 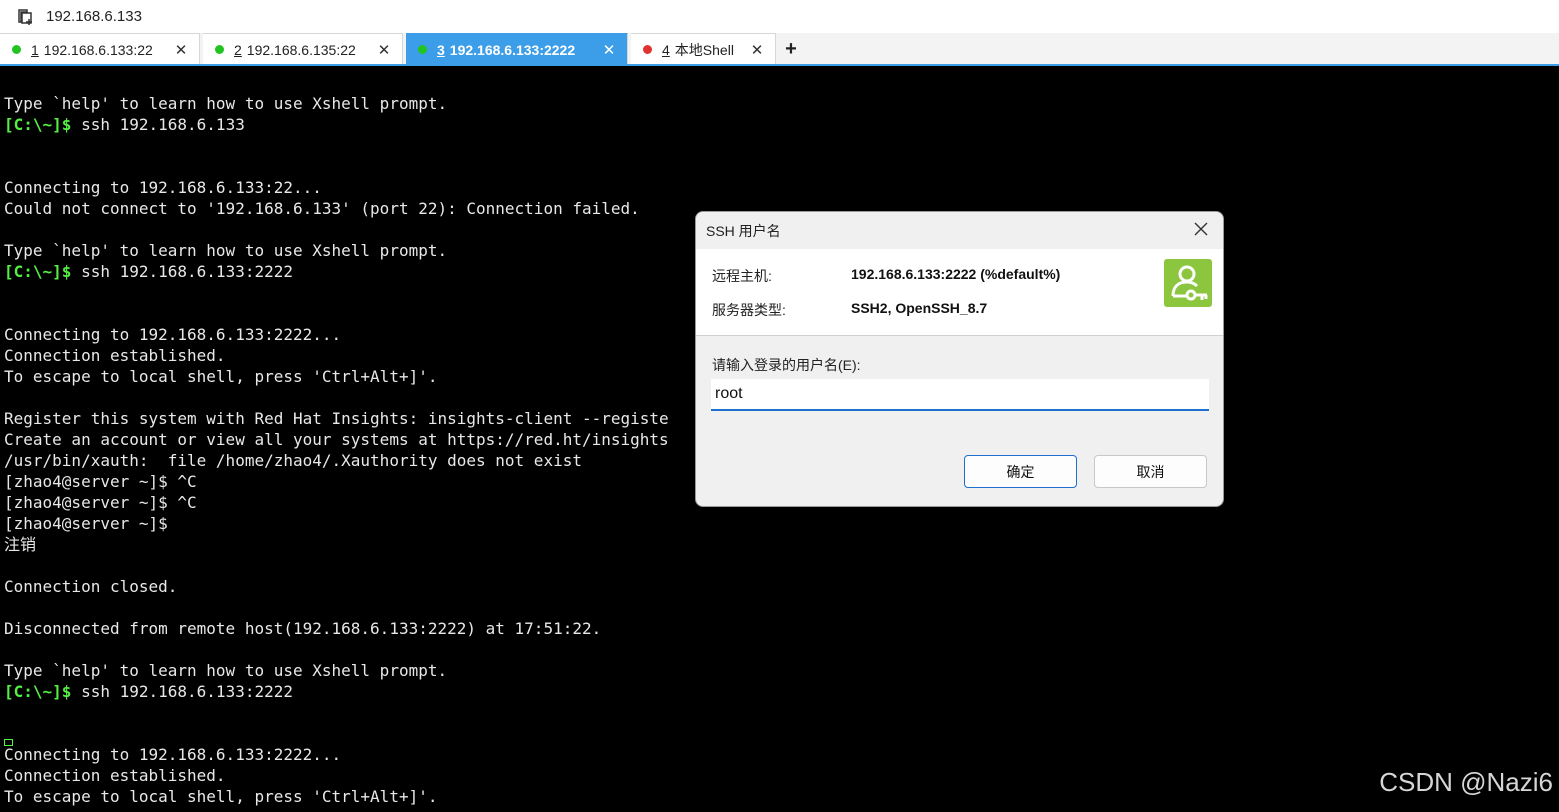 I want to click on terminal-line-text: Connection closed., so click(x=91, y=586).